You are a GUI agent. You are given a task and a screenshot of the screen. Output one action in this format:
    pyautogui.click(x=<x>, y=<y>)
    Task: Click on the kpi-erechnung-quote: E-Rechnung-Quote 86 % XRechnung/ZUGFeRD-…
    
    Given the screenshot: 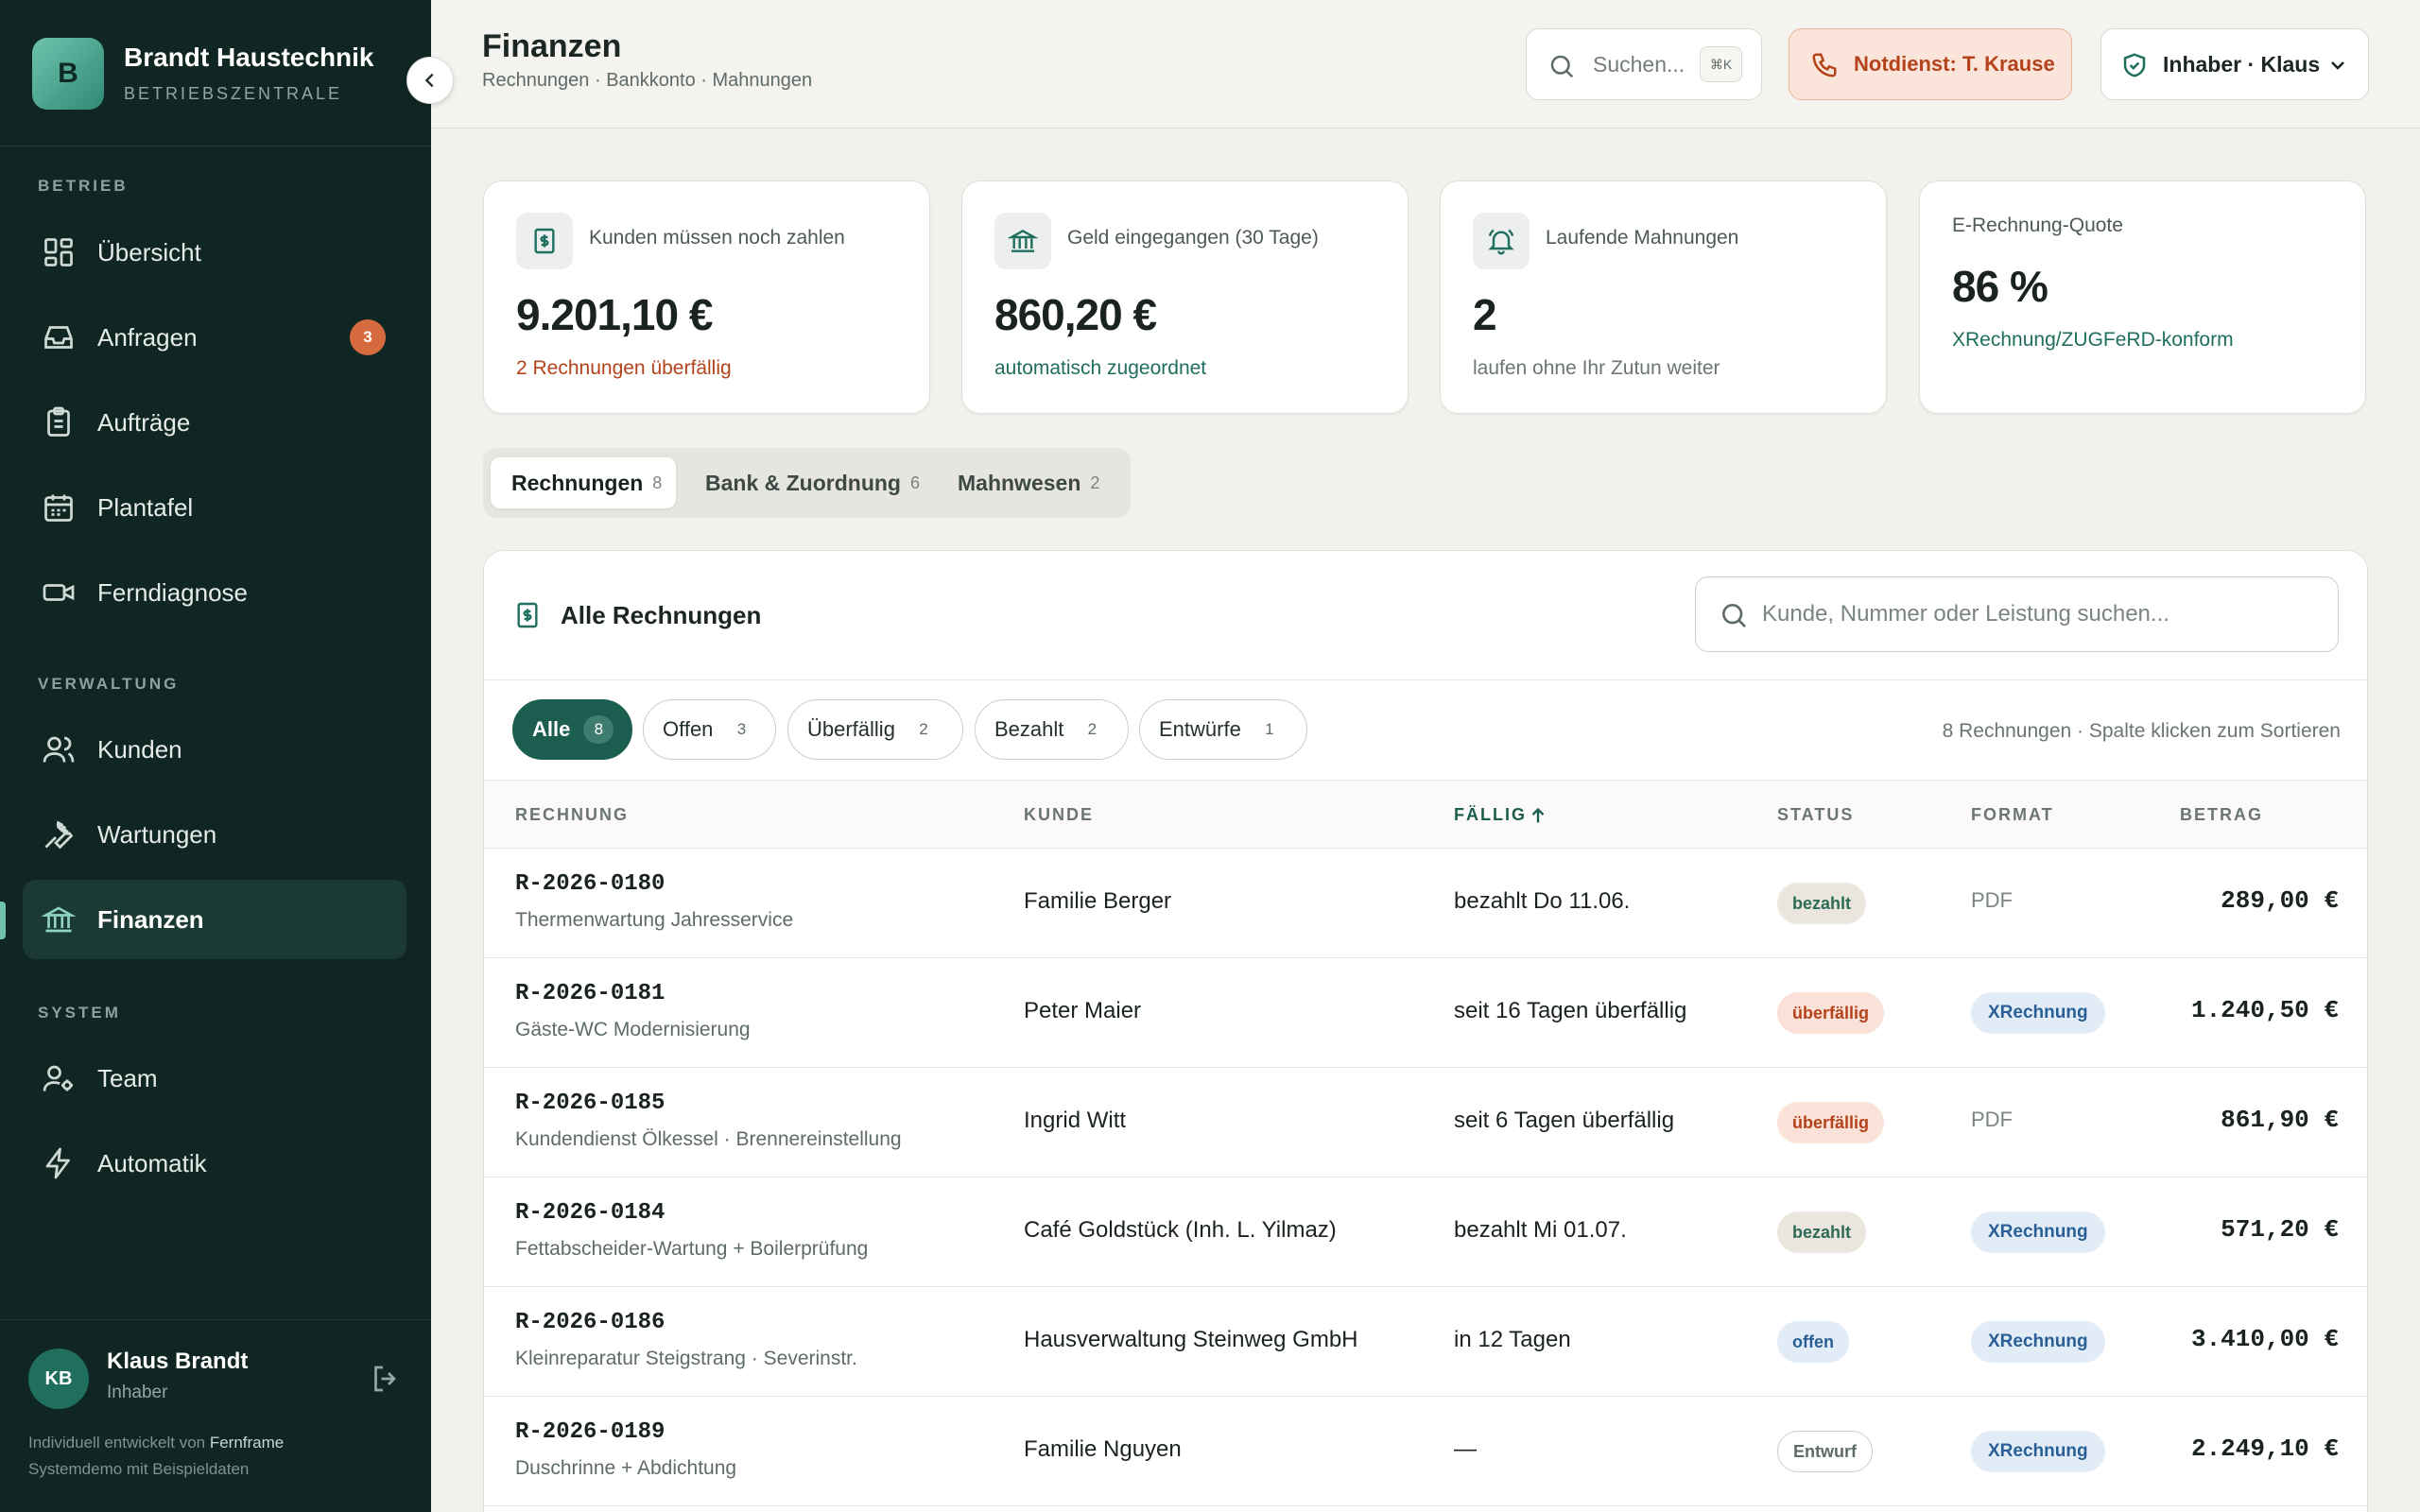 What is the action you would take?
    pyautogui.click(x=2142, y=297)
    